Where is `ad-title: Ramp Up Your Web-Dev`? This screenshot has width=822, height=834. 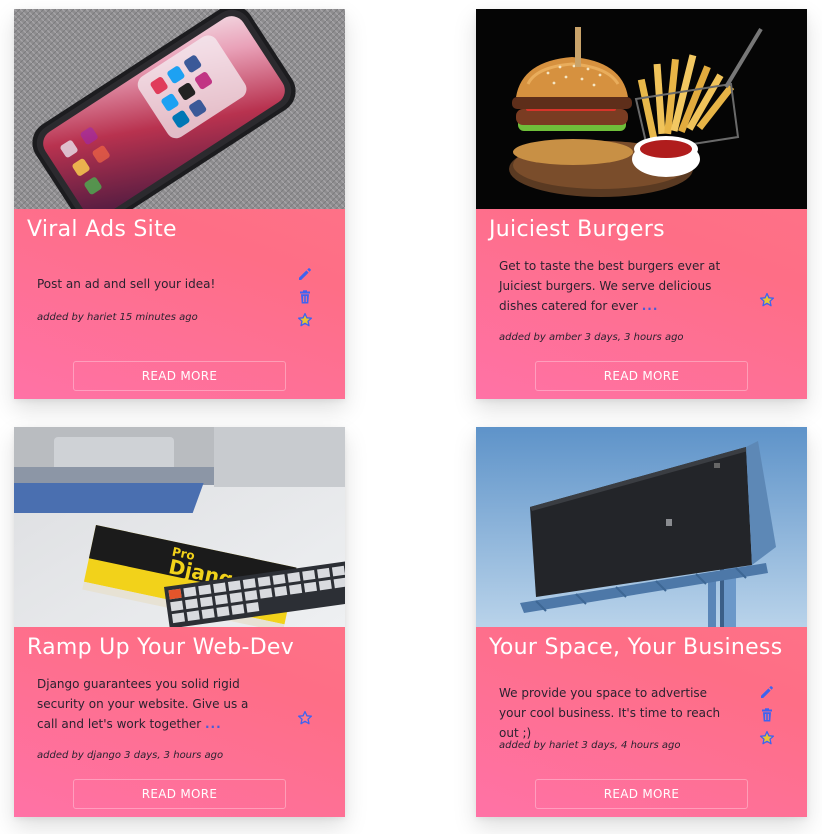 ad-title: Ramp Up Your Web-Dev is located at coordinates (161, 647).